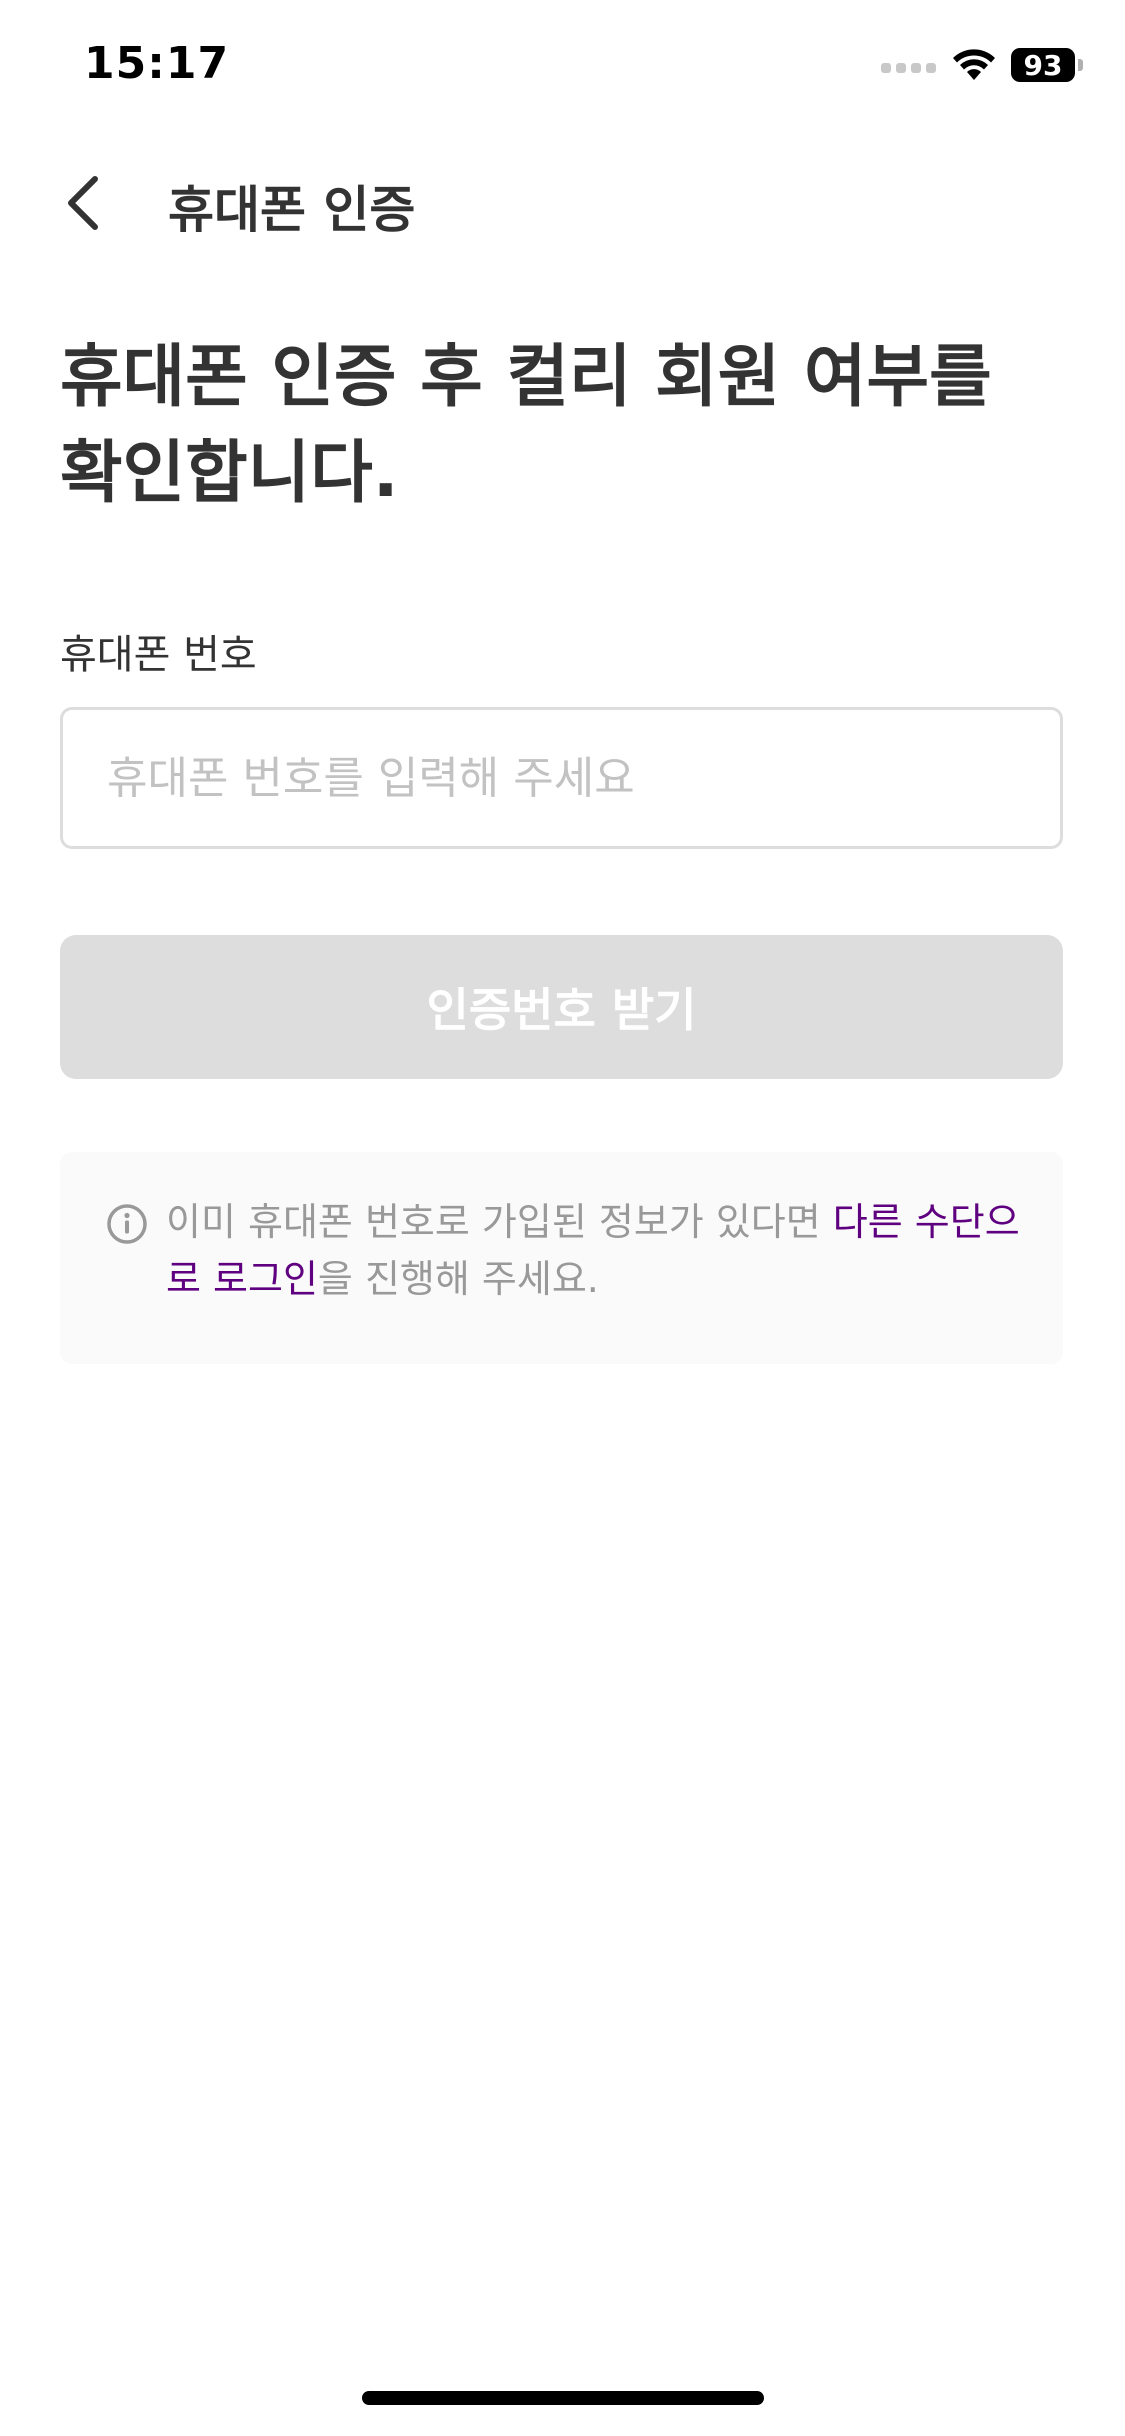  What do you see at coordinates (499, 1222) in the screenshot?
I see `notice-text-before: 이미 휴대폰 번호로 가입된 정보가 있다면` at bounding box center [499, 1222].